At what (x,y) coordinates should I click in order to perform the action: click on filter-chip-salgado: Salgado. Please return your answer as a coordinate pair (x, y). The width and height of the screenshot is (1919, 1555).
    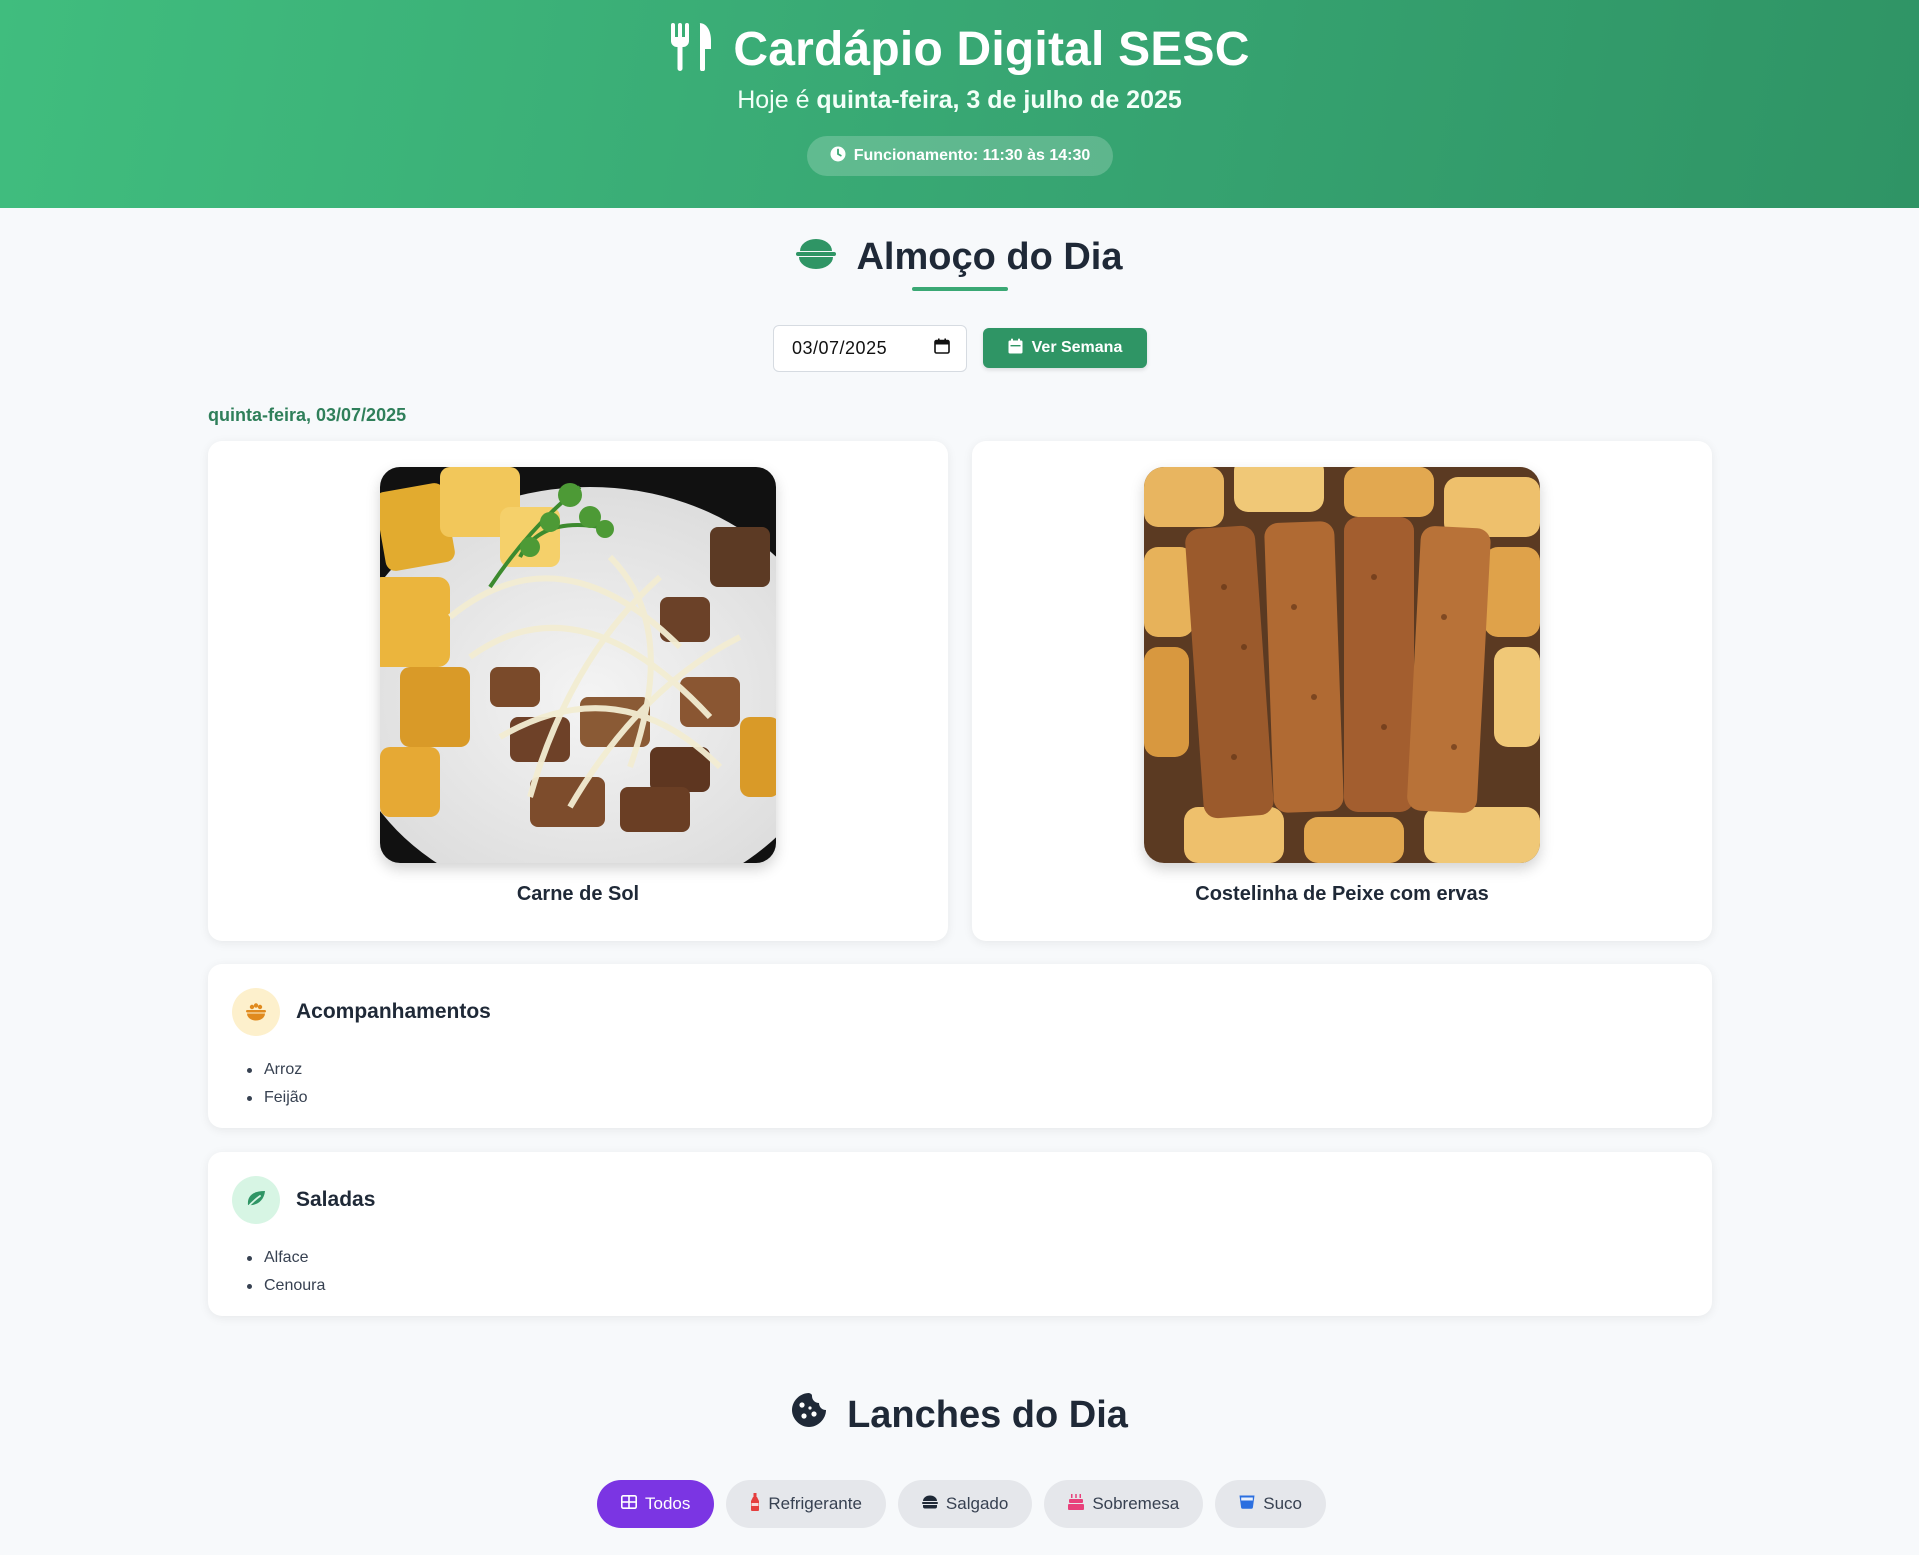
    Looking at the image, I should click on (965, 1504).